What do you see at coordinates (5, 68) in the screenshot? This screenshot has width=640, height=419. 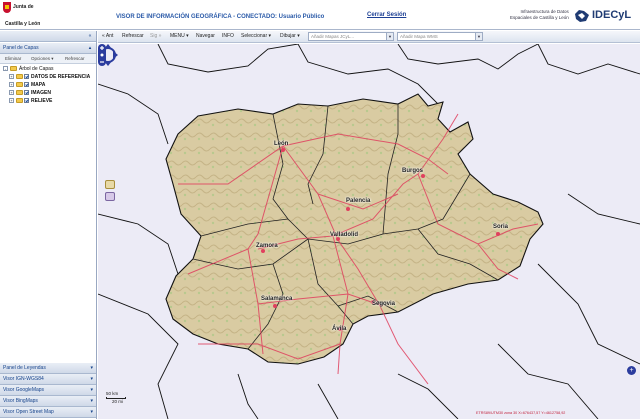 I see `collapse-node-icon: -` at bounding box center [5, 68].